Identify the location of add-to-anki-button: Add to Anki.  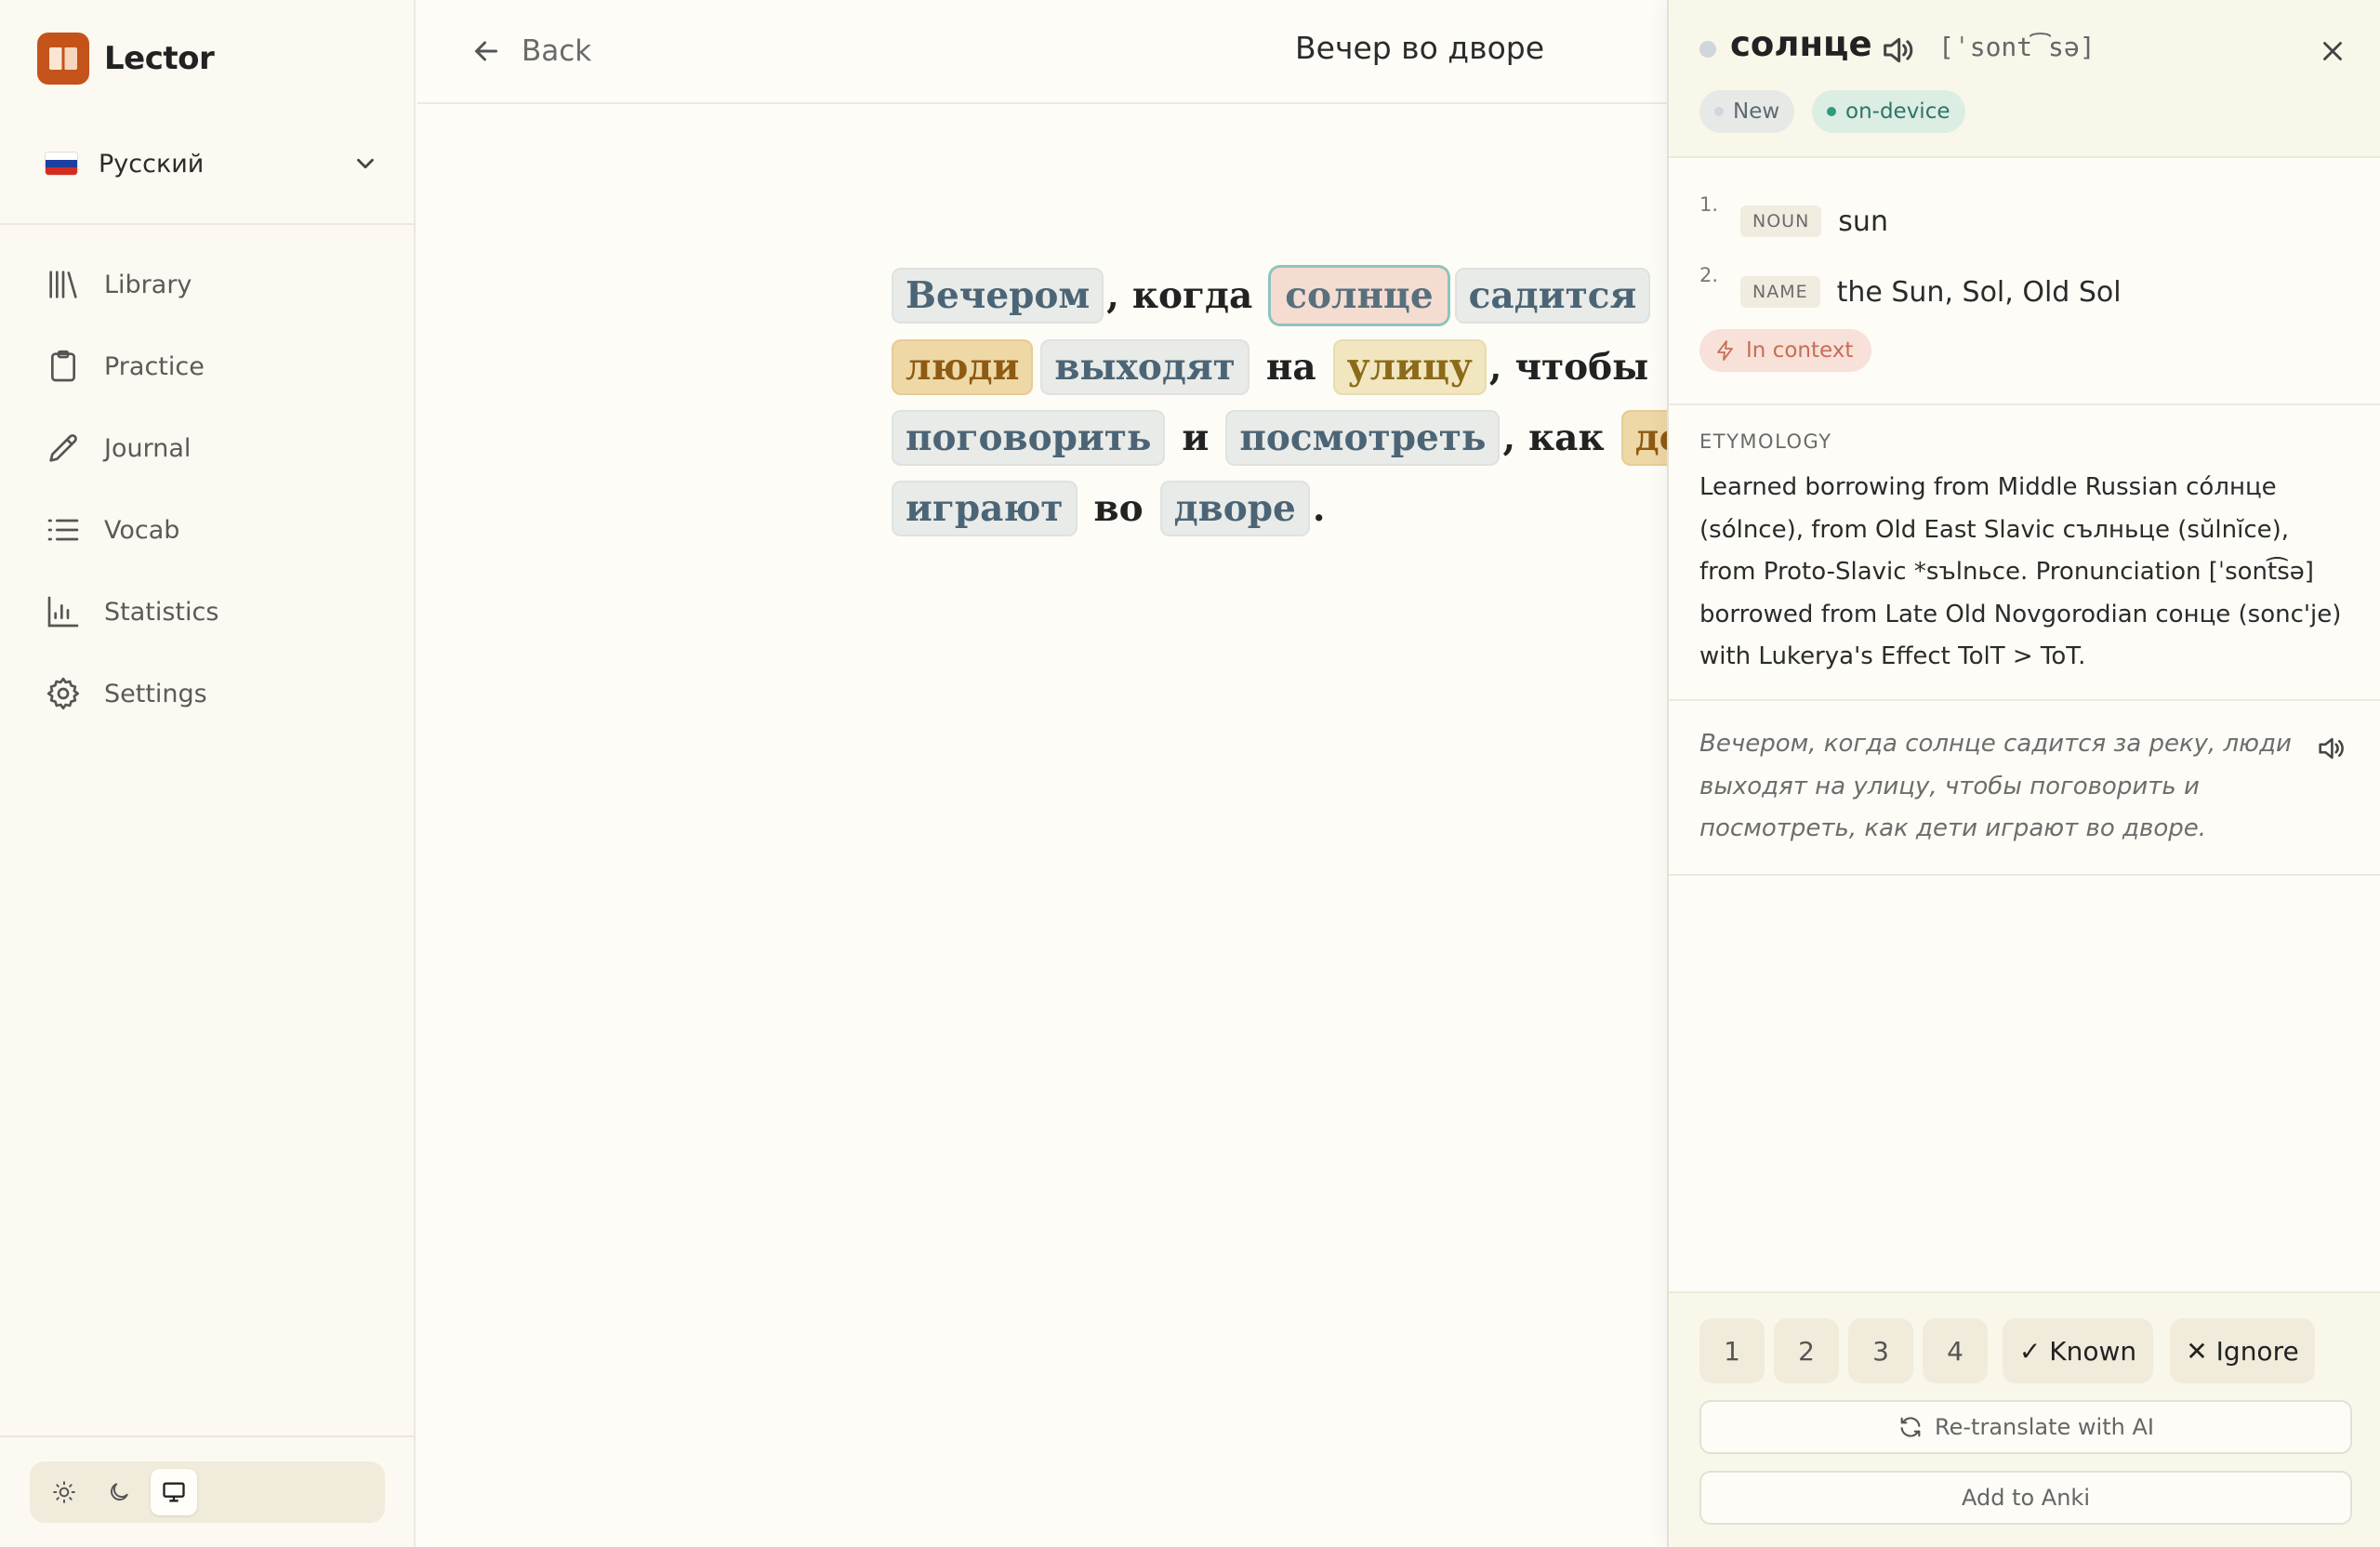
(2025, 1498).